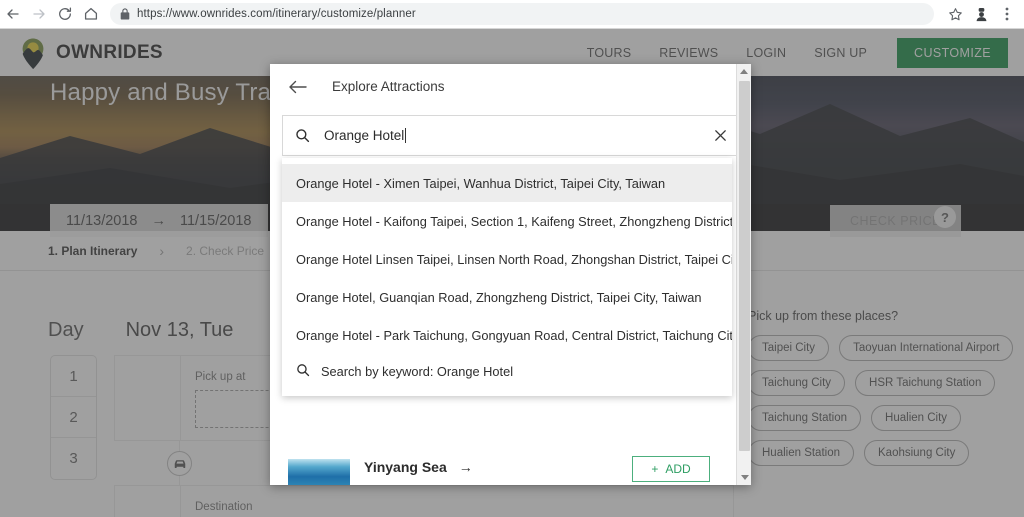 The image size is (1024, 517). Describe the element at coordinates (417, 371) in the screenshot. I see `search-by-keyword-label: Search by keyword: Orange Hotel` at that location.